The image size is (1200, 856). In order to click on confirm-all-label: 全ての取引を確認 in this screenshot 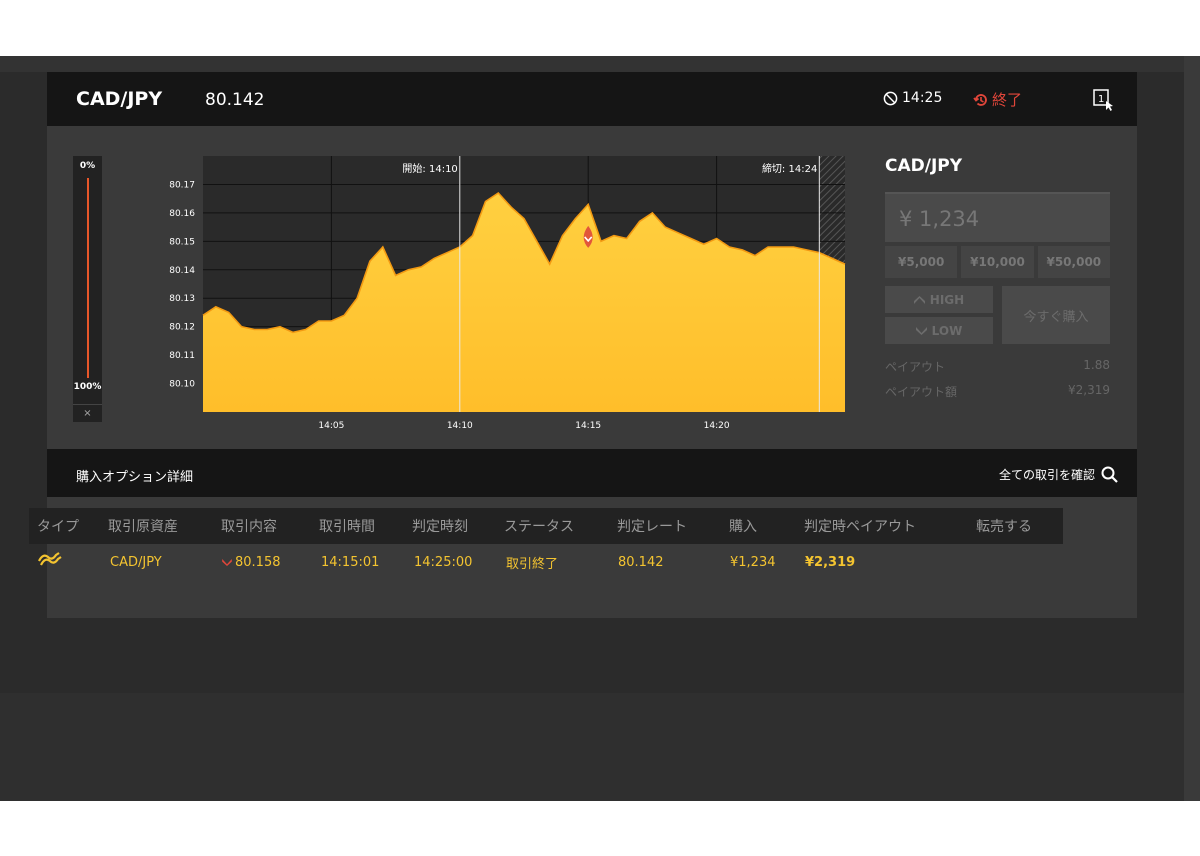, I will do `click(1047, 475)`.